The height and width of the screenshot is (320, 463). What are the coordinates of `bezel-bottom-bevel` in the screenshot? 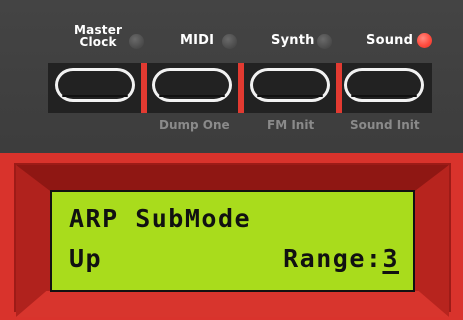 It's located at (232, 304).